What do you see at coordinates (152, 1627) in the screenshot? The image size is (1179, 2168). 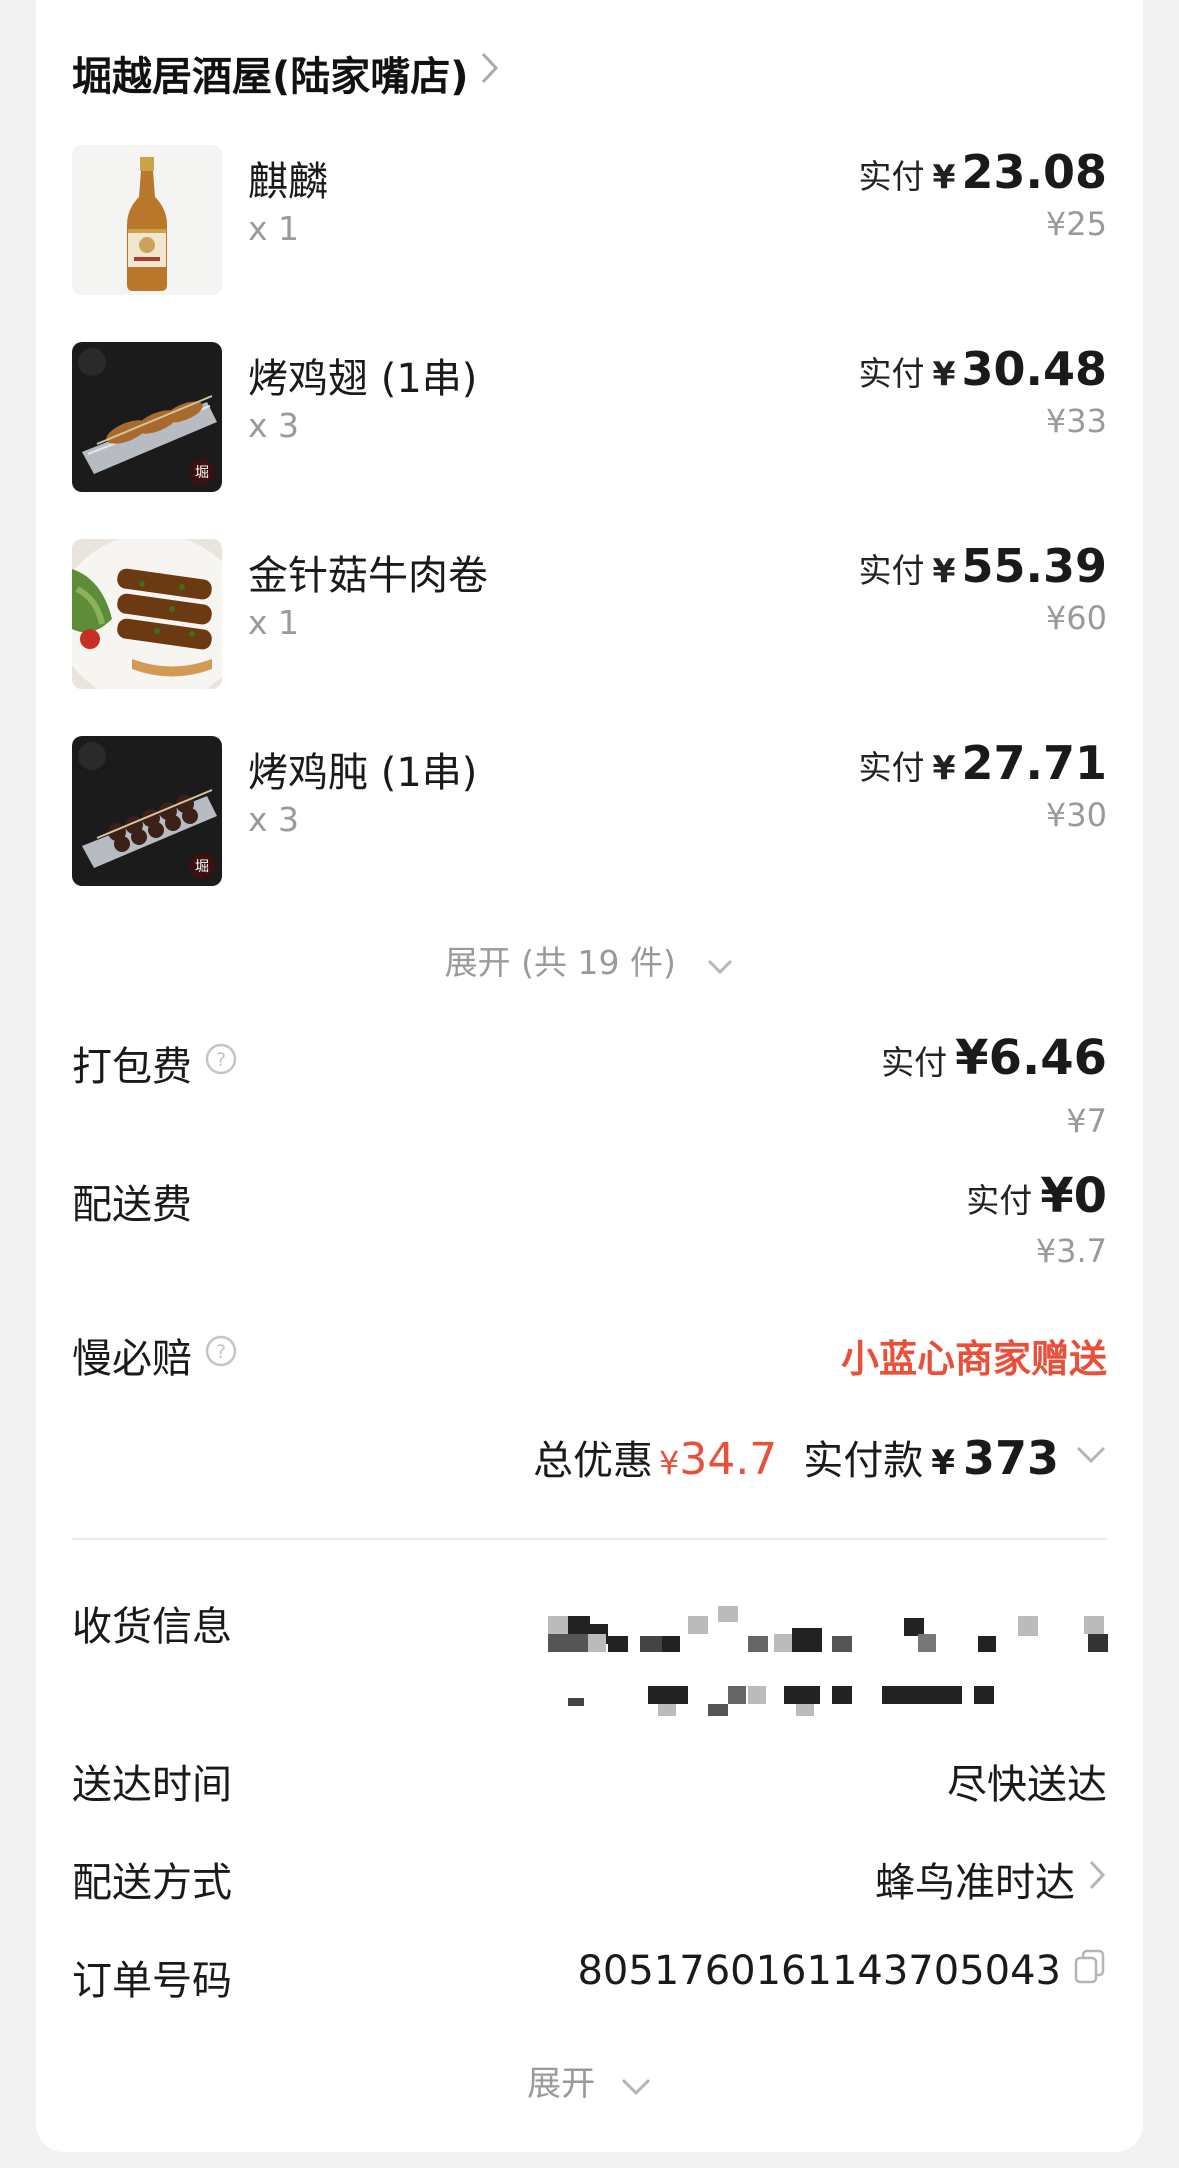 I see `address-label: 收货信息` at bounding box center [152, 1627].